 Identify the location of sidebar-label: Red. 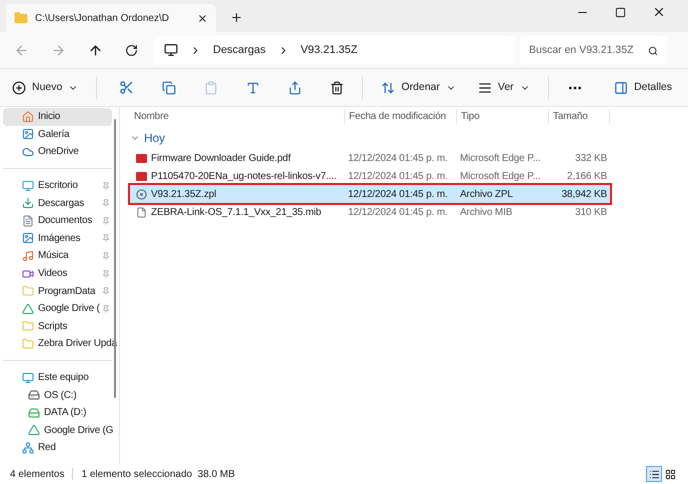
(47, 448).